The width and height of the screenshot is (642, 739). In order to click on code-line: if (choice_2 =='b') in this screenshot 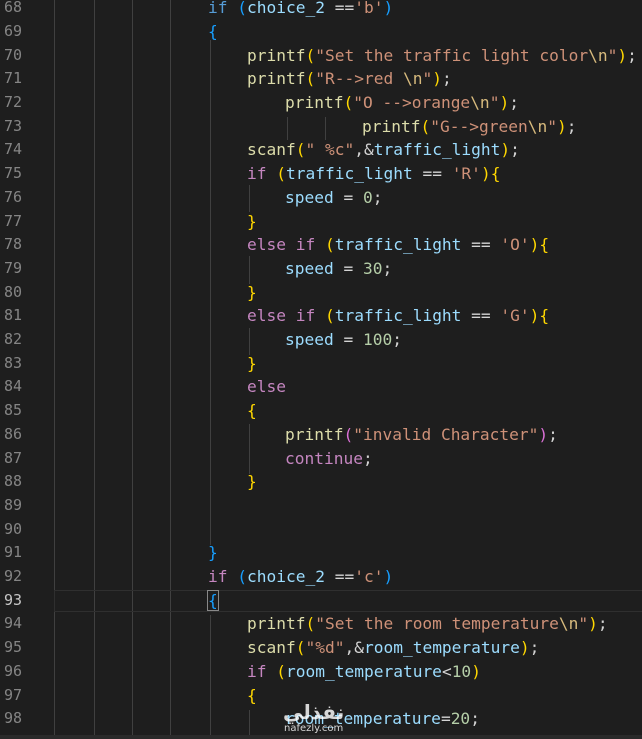, I will do `click(425, 10)`.